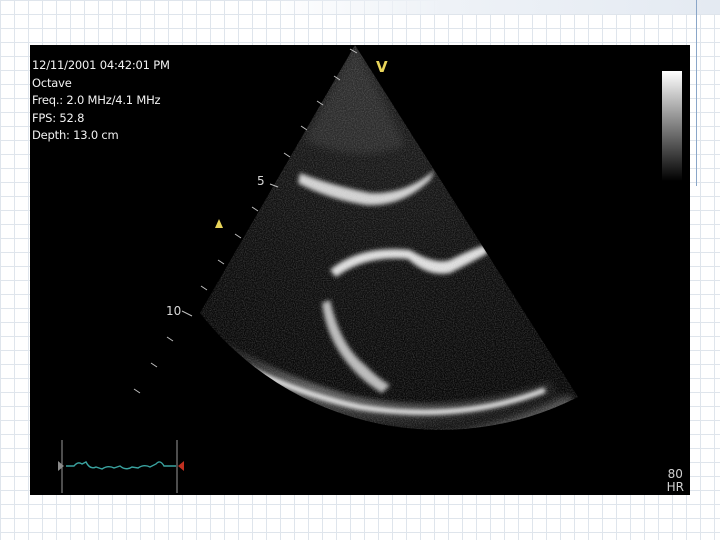  I want to click on depth-label-5: 5, so click(261, 181).